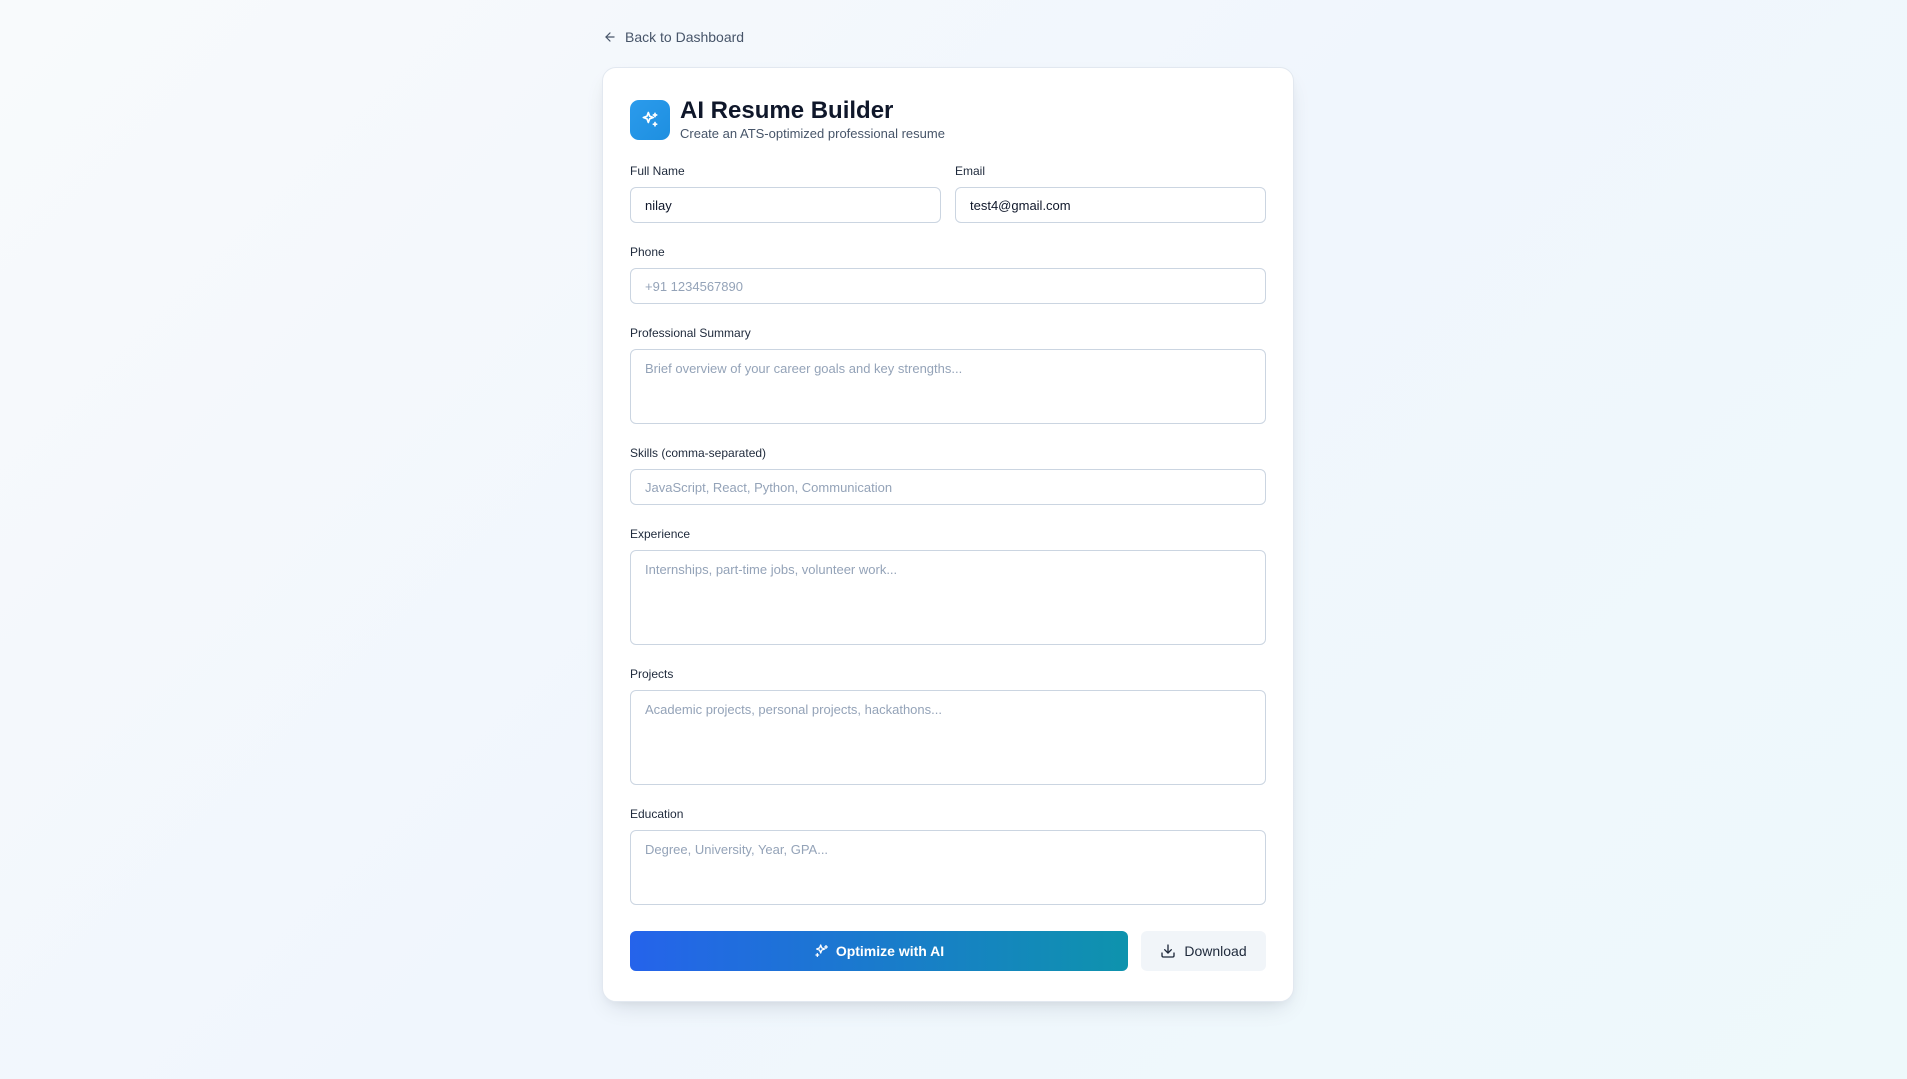 This screenshot has height=1079, width=1907. I want to click on form-actions: Optimize with AI Download, so click(948, 951).